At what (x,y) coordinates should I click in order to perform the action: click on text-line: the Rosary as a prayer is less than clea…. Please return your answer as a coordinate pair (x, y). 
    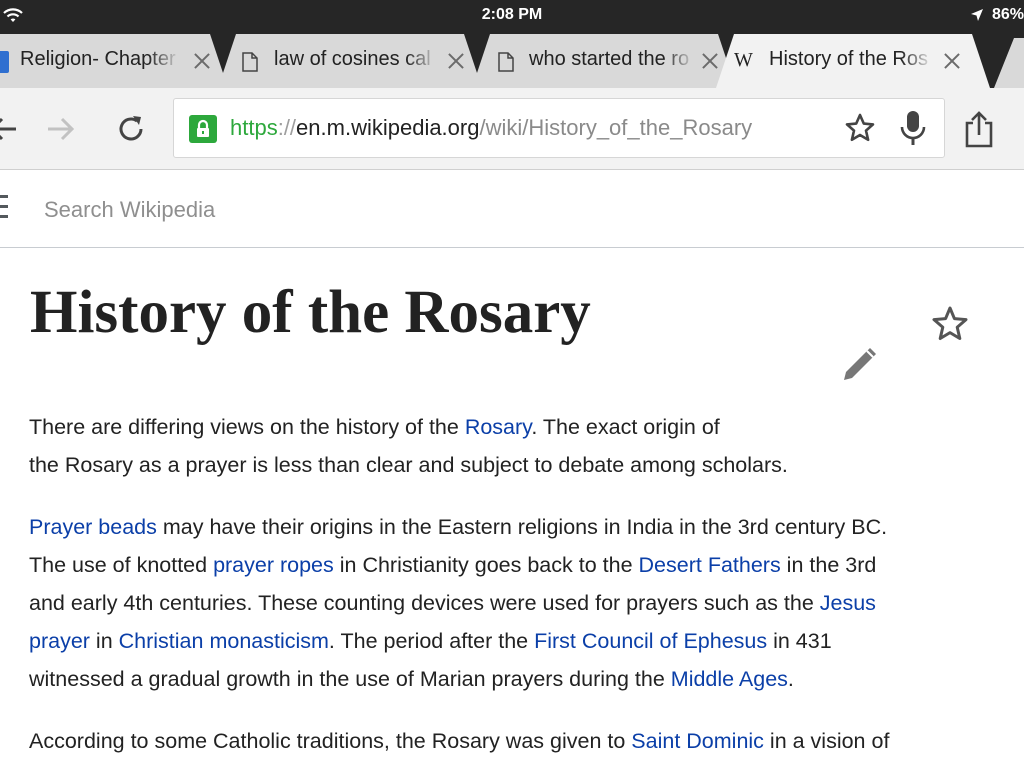
    Looking at the image, I should click on (408, 465).